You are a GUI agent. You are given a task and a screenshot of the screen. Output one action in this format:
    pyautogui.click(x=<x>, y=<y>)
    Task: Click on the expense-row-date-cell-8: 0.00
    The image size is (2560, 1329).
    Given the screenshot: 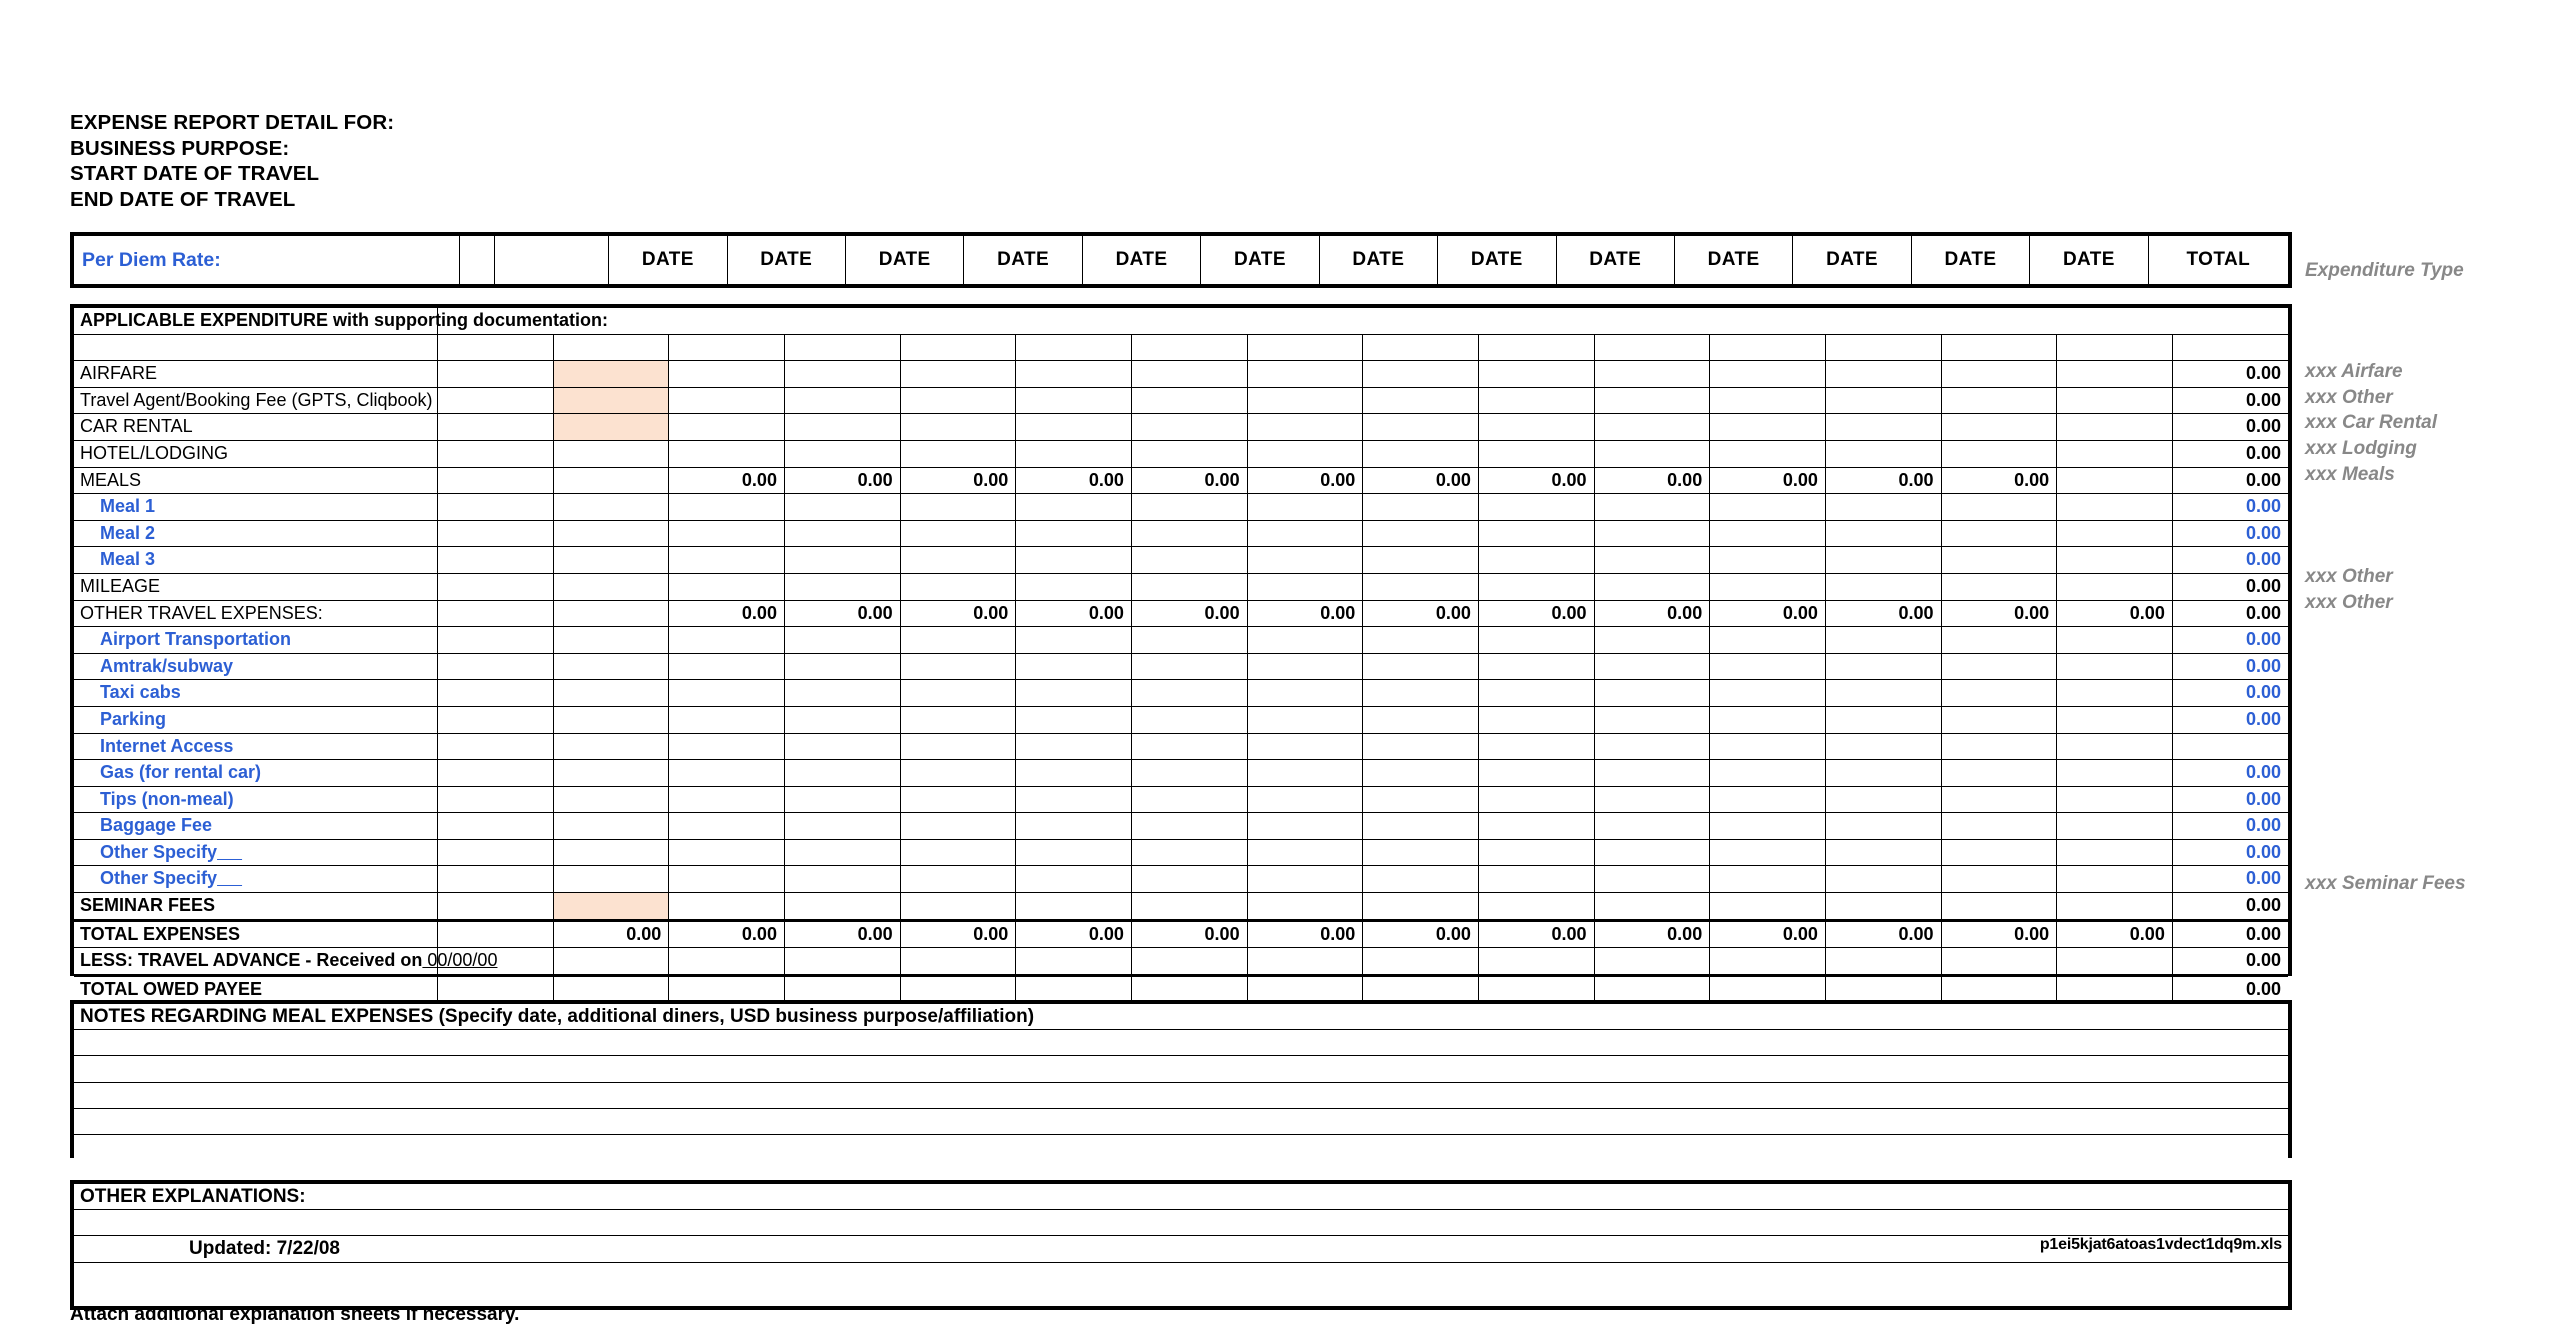 What is the action you would take?
    pyautogui.click(x=1536, y=480)
    